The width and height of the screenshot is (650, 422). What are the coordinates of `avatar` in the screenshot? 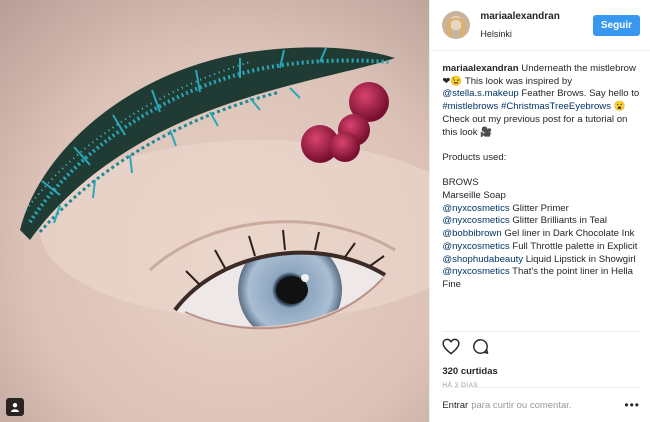 It's located at (456, 25).